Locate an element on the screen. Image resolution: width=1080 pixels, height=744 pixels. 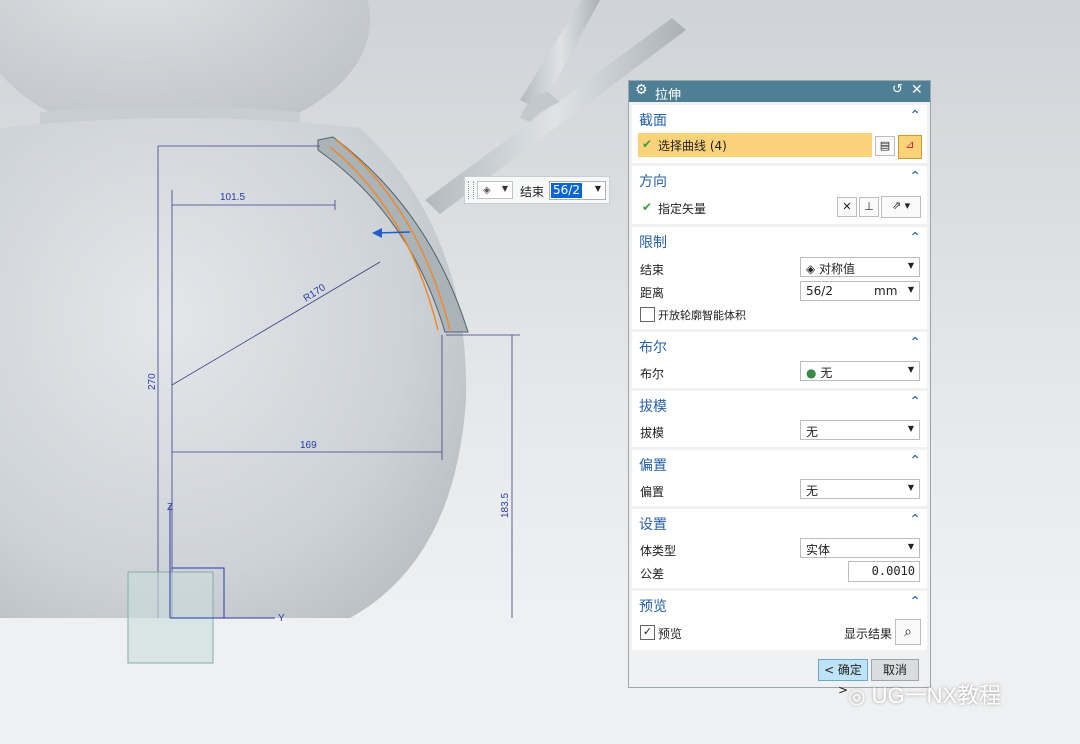
body-type-dropdown: 实体 ▼ is located at coordinates (860, 548).